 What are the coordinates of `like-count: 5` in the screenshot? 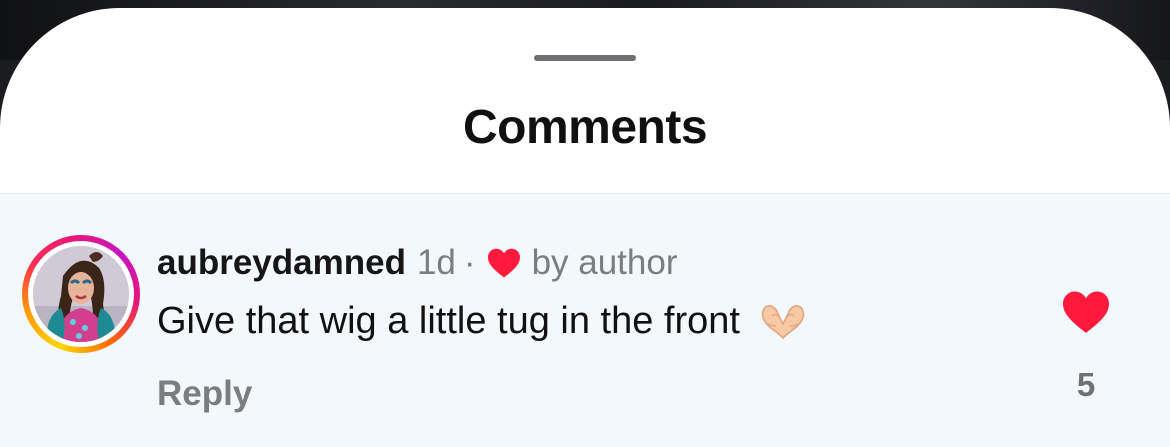 It's located at (1086, 385).